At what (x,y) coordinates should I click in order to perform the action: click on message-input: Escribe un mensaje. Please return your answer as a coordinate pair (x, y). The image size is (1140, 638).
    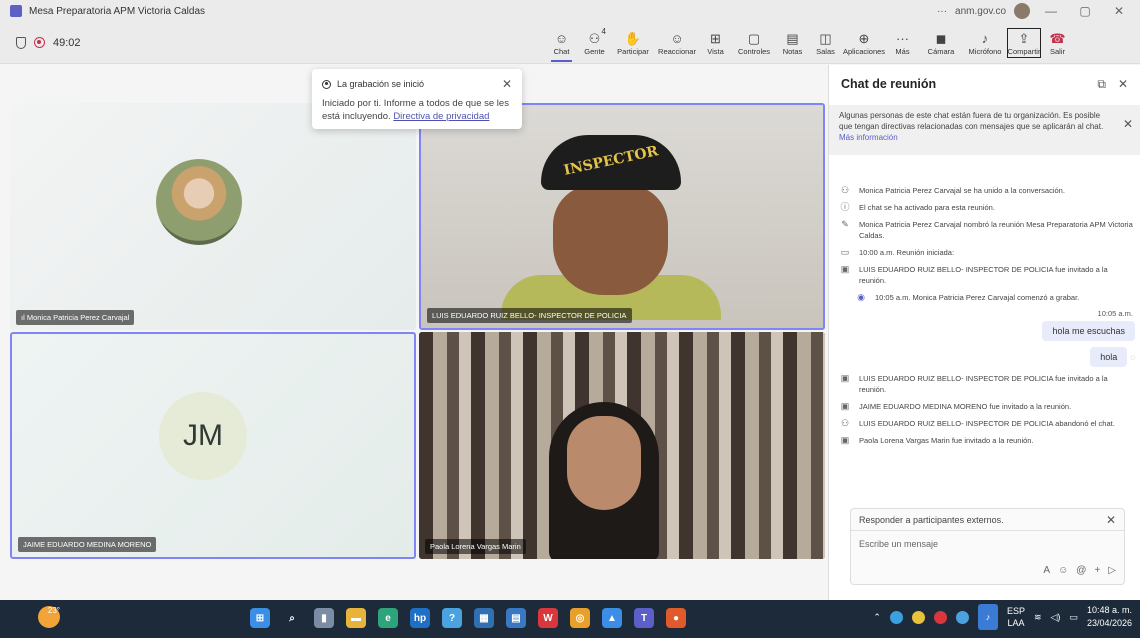
    Looking at the image, I should click on (987, 544).